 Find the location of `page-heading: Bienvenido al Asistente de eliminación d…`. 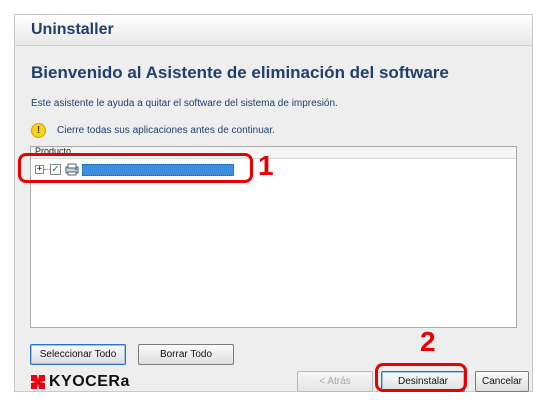

page-heading: Bienvenido al Asistente de eliminación d… is located at coordinates (240, 72).